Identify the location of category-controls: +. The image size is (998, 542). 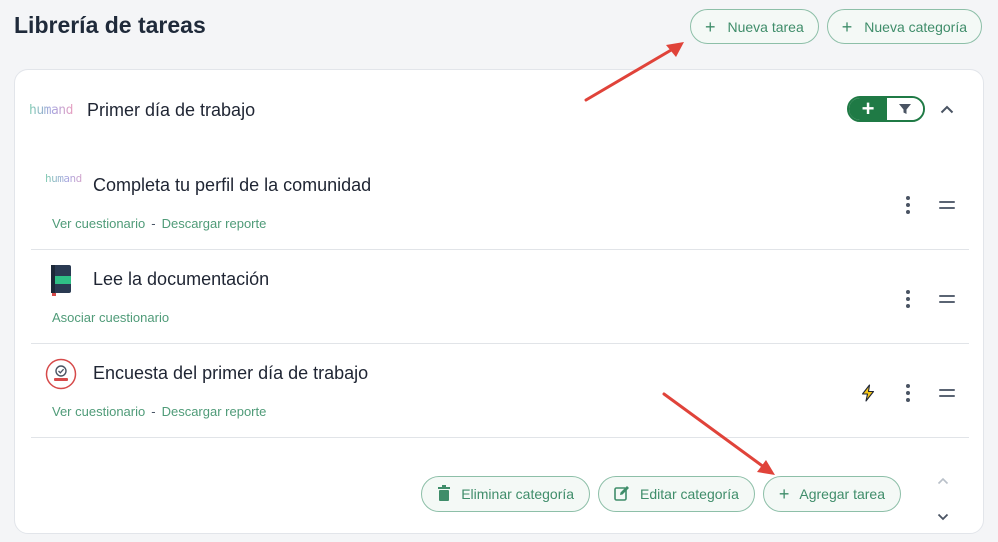
(901, 109).